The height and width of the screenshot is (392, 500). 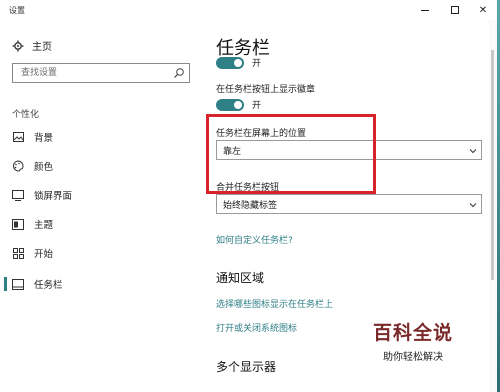 I want to click on sidebar-item-label: 任务栏, so click(x=48, y=285).